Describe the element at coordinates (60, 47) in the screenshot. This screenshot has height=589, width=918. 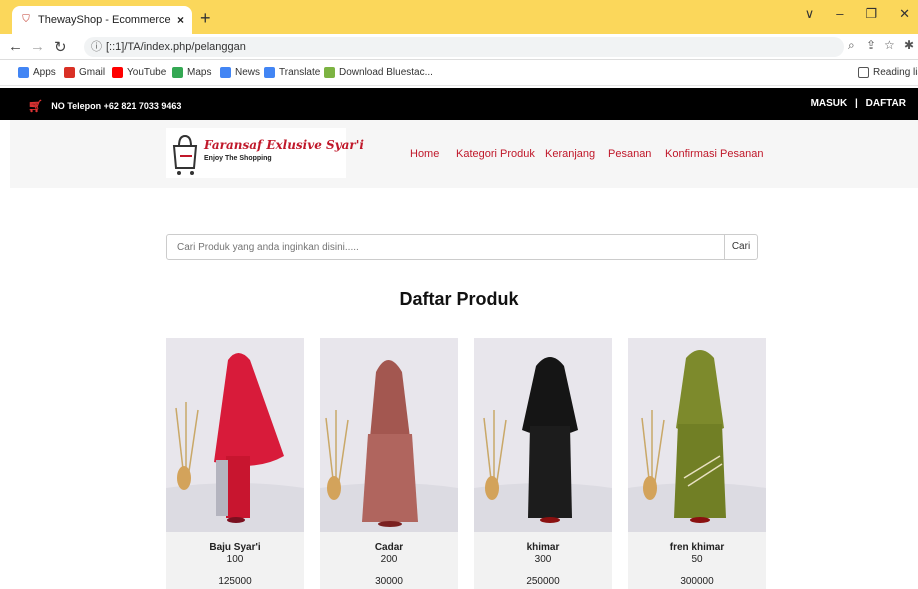
I see `reload-icon: ↻` at that location.